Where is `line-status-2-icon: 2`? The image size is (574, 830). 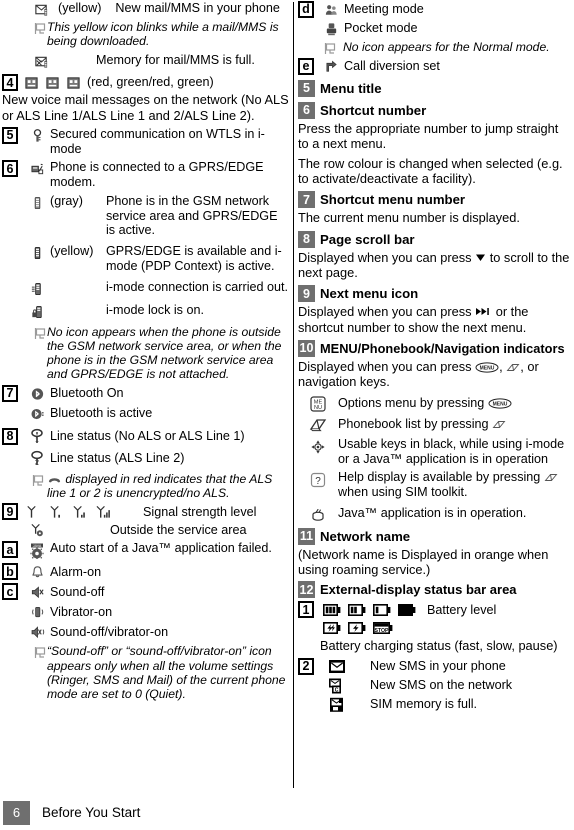 line-status-2-icon: 2 is located at coordinates (37, 458).